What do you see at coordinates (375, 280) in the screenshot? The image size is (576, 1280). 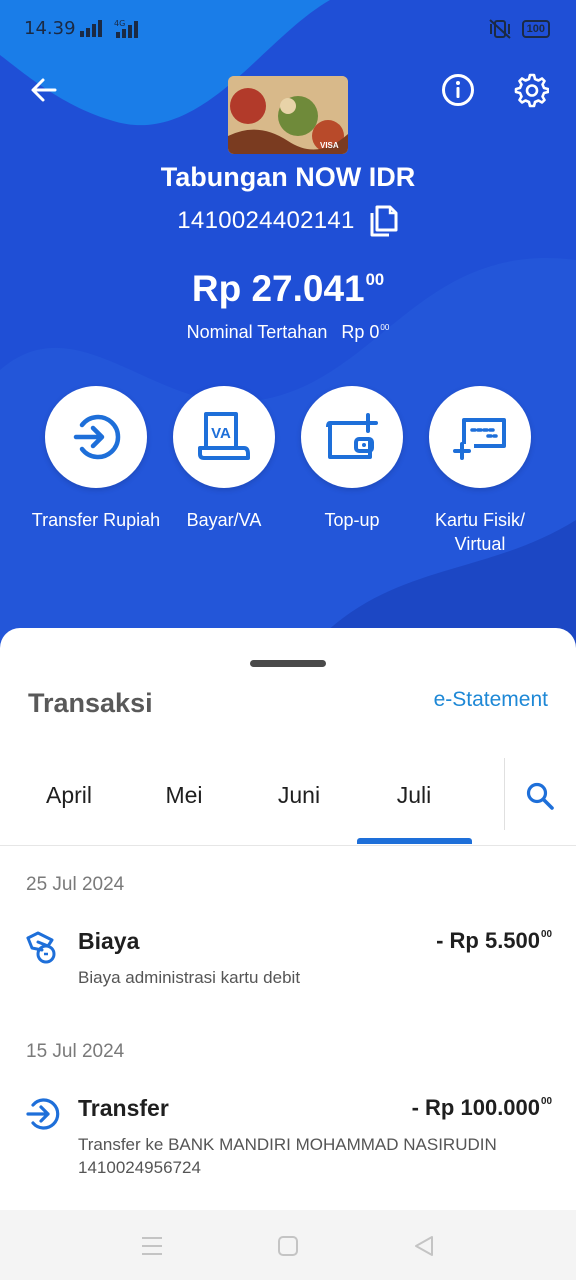 I see `balance-decimal: 00` at bounding box center [375, 280].